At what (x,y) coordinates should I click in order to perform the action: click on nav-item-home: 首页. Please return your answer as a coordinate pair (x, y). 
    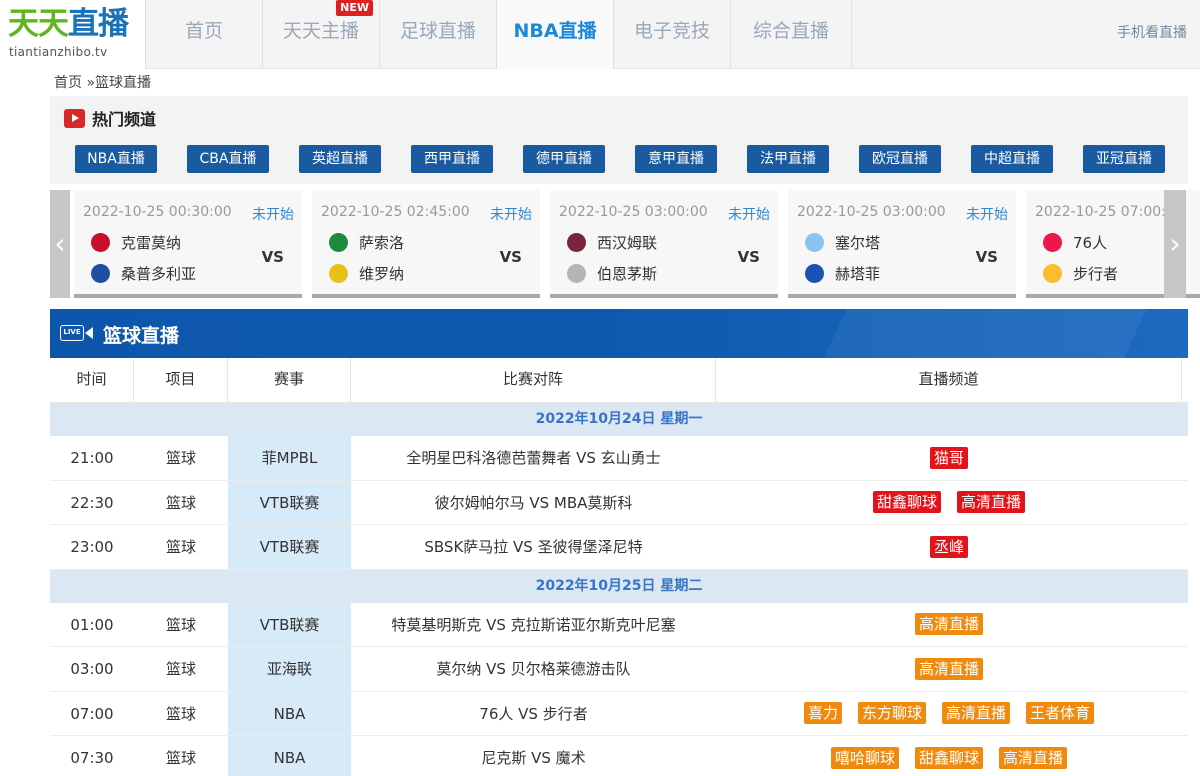
    Looking at the image, I should click on (203, 34).